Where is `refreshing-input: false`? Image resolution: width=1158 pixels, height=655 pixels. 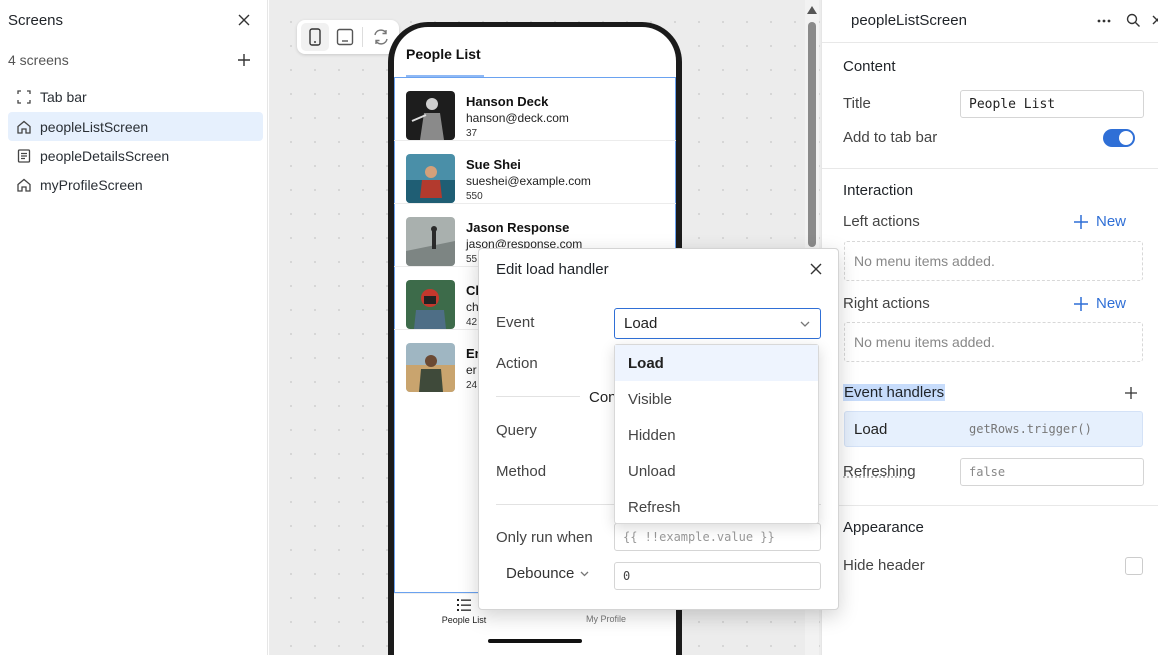 refreshing-input: false is located at coordinates (1052, 472).